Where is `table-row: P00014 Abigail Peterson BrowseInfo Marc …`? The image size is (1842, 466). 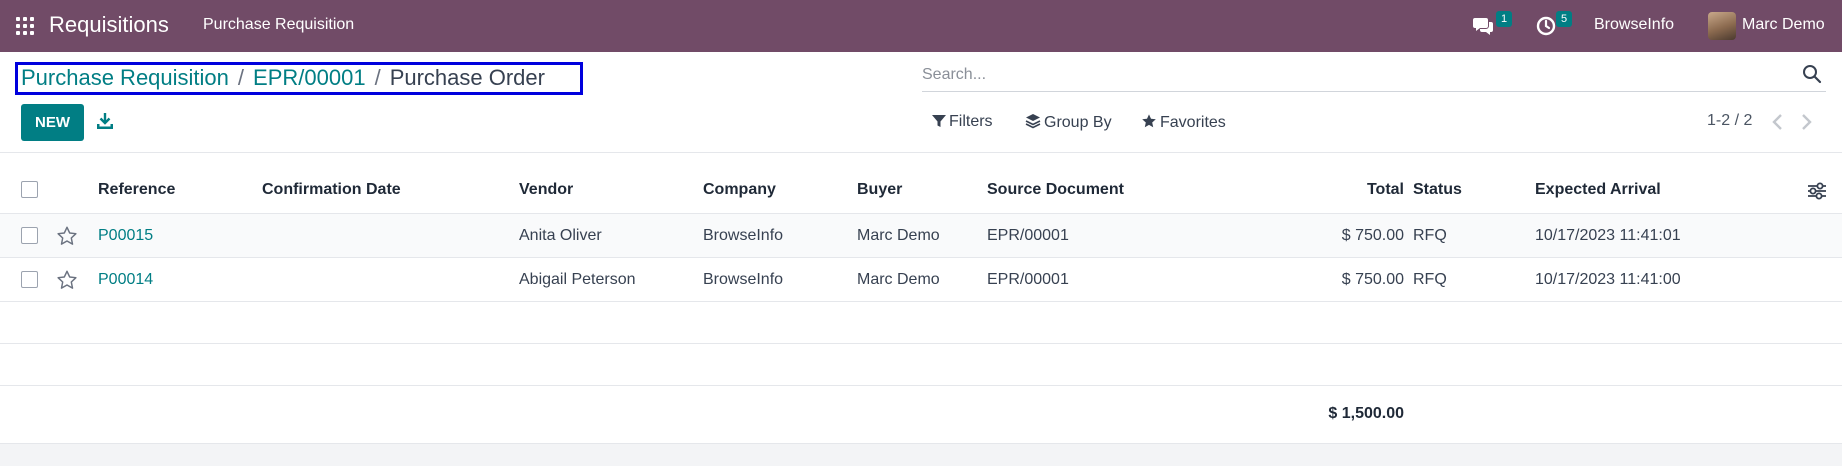 table-row: P00014 Abigail Peterson BrowseInfo Marc … is located at coordinates (921, 280).